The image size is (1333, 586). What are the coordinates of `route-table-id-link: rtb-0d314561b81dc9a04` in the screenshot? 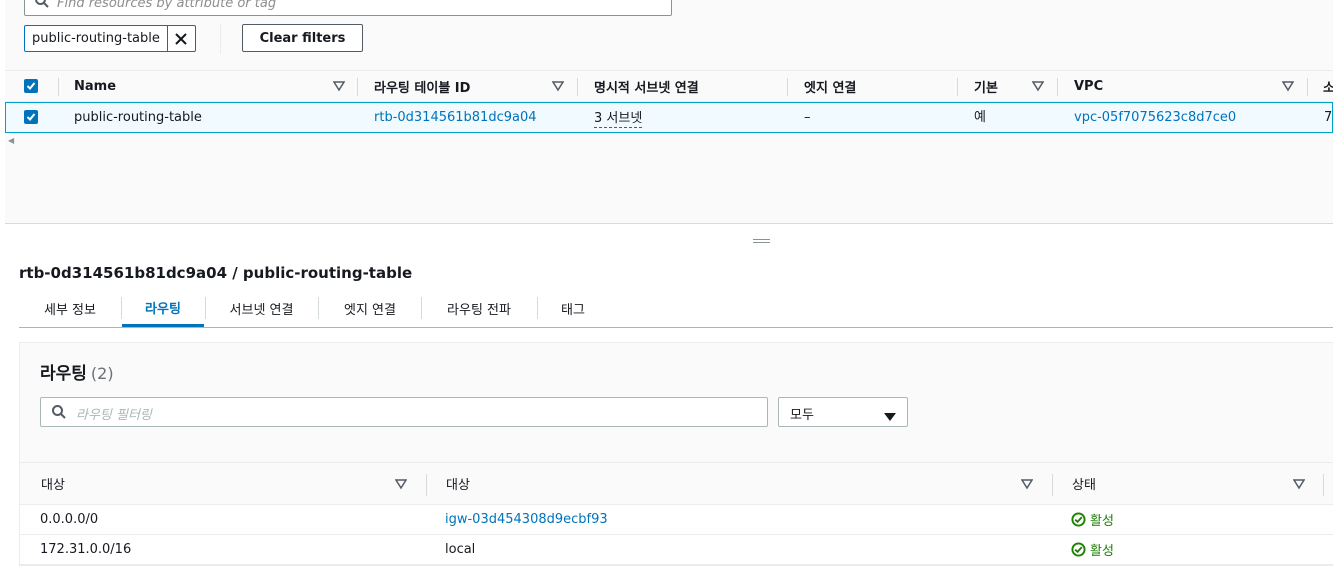 It's located at (455, 117).